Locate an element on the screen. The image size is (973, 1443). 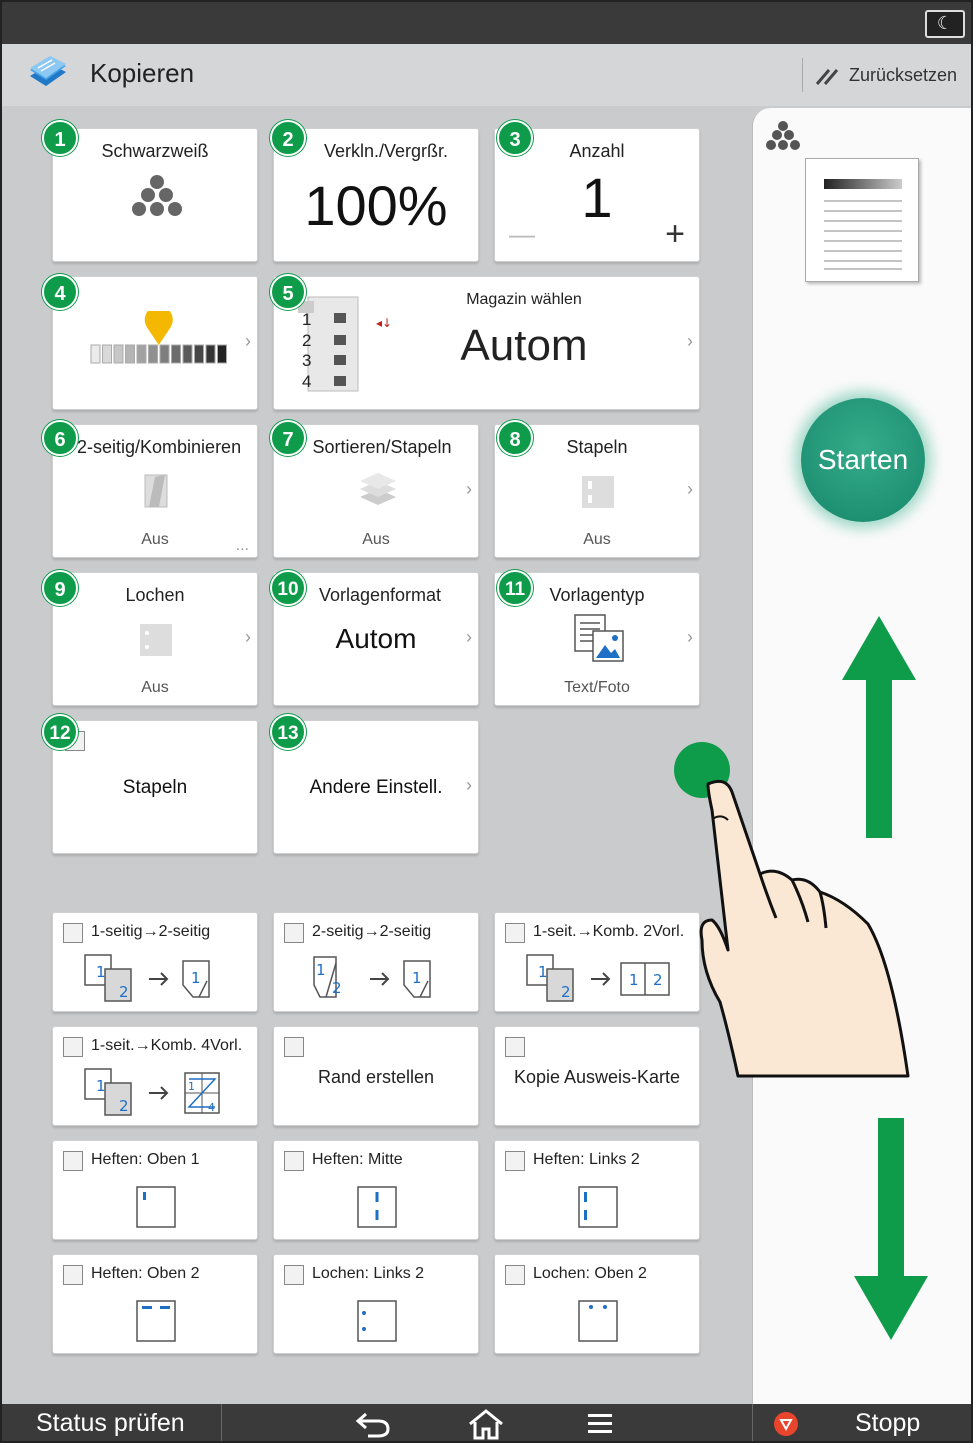
system-top-bar: ☾ is located at coordinates (486, 23).